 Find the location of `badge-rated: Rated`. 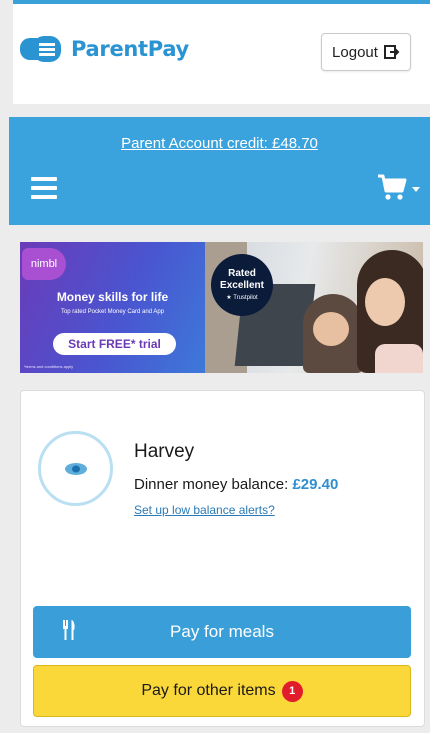

badge-rated: Rated is located at coordinates (242, 273).